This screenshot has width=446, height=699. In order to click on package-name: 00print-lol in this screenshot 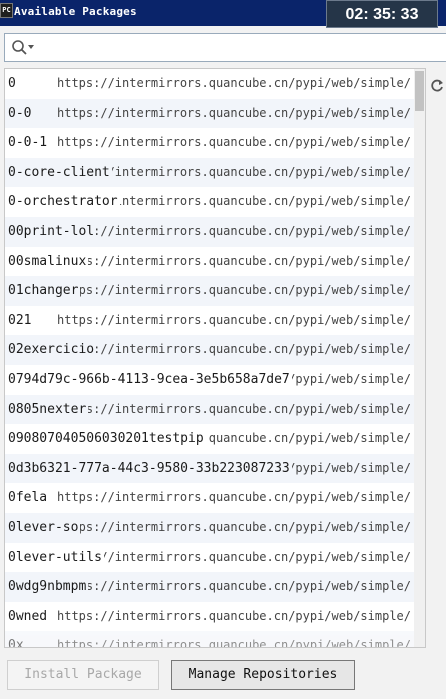, I will do `click(52, 231)`.